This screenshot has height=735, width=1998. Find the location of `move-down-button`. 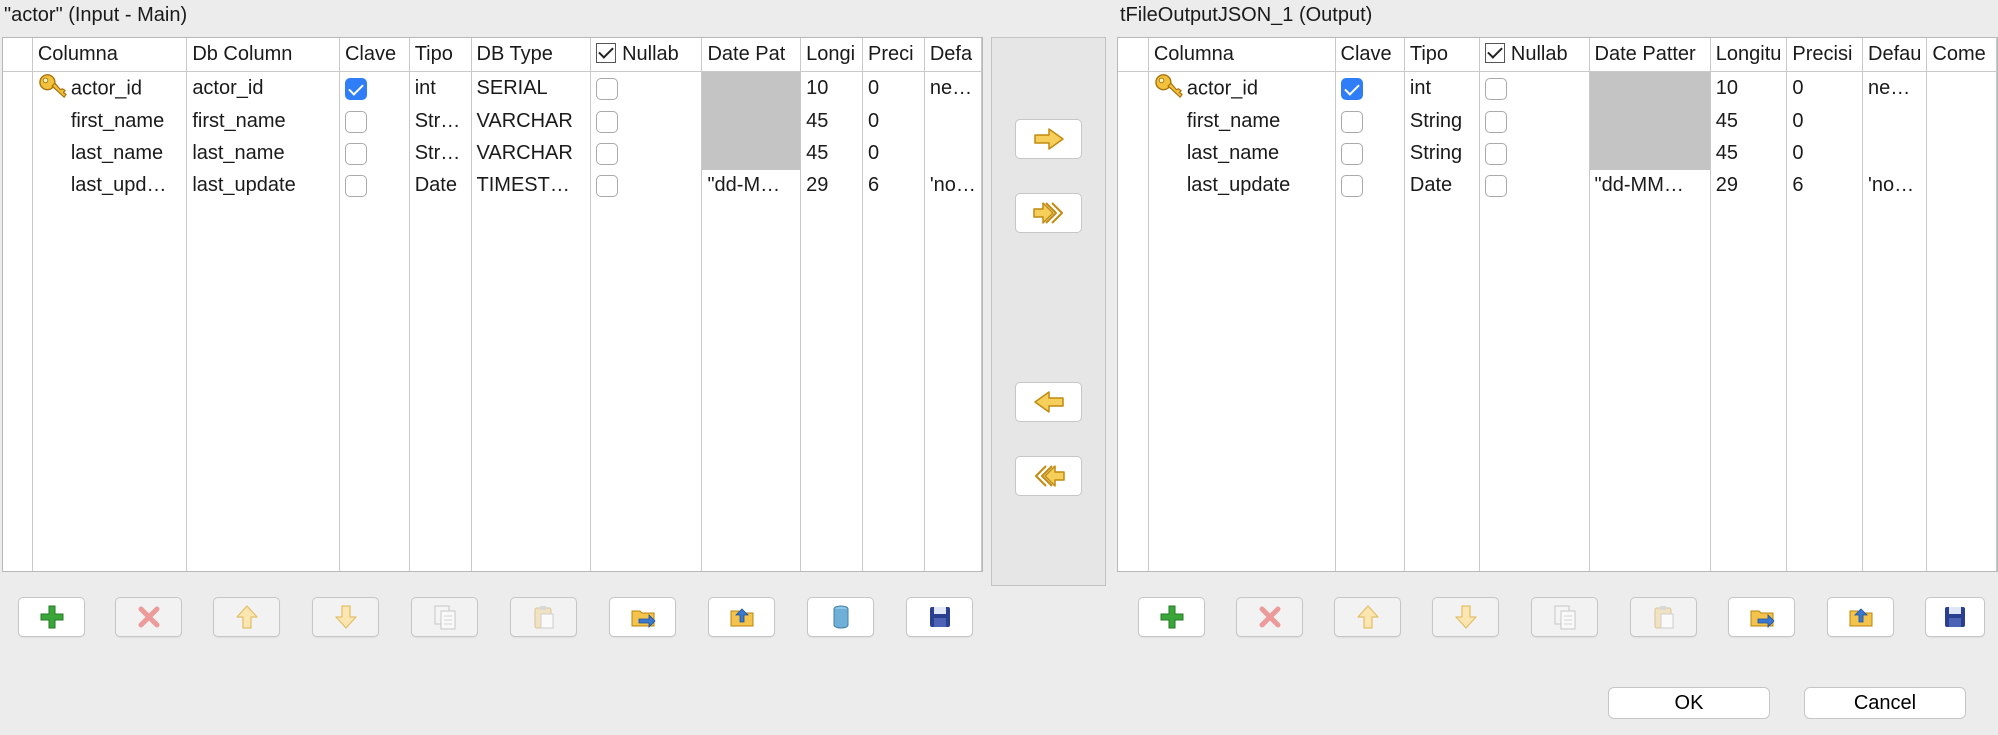

move-down-button is located at coordinates (1465, 617).